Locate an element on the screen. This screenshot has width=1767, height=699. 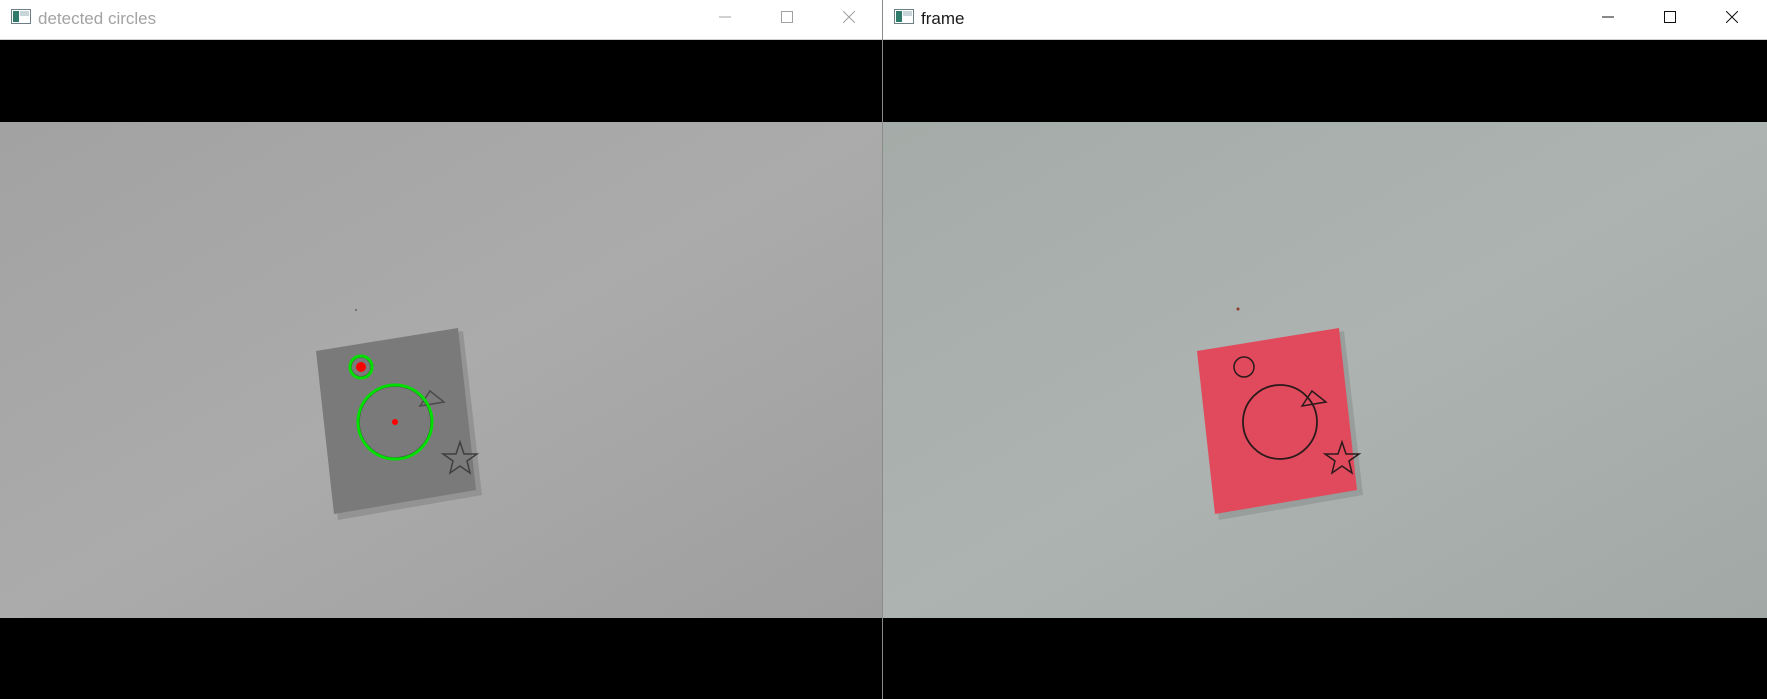
title-bar: frame is located at coordinates (1325, 20).